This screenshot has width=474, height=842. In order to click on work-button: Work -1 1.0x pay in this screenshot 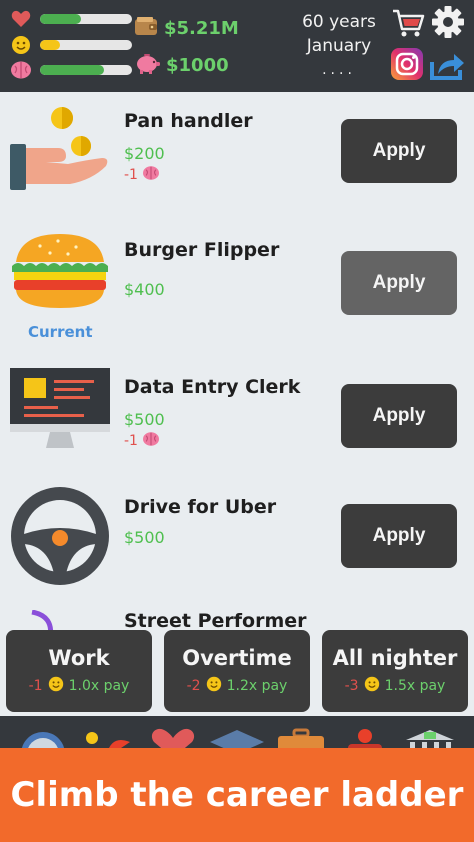, I will do `click(79, 671)`.